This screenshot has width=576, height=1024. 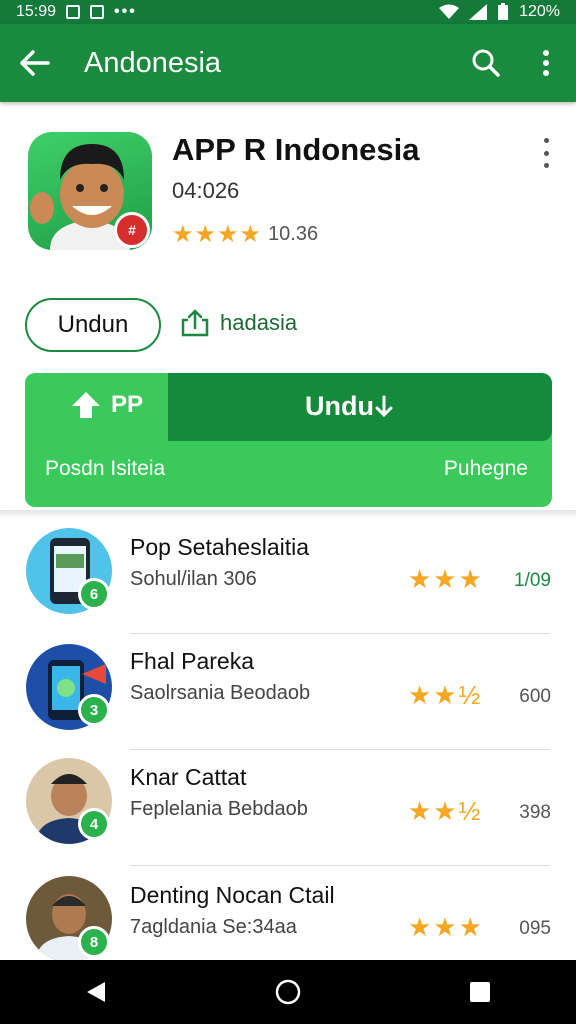 What do you see at coordinates (485, 468) in the screenshot?
I see `banner-right-label: Puhegne` at bounding box center [485, 468].